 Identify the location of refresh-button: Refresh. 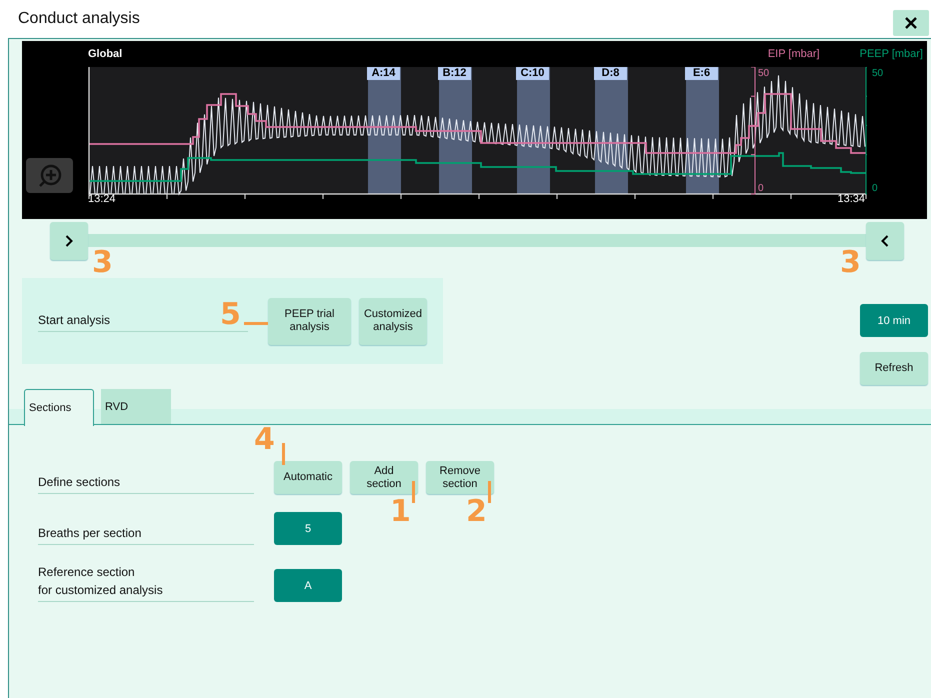
(894, 368).